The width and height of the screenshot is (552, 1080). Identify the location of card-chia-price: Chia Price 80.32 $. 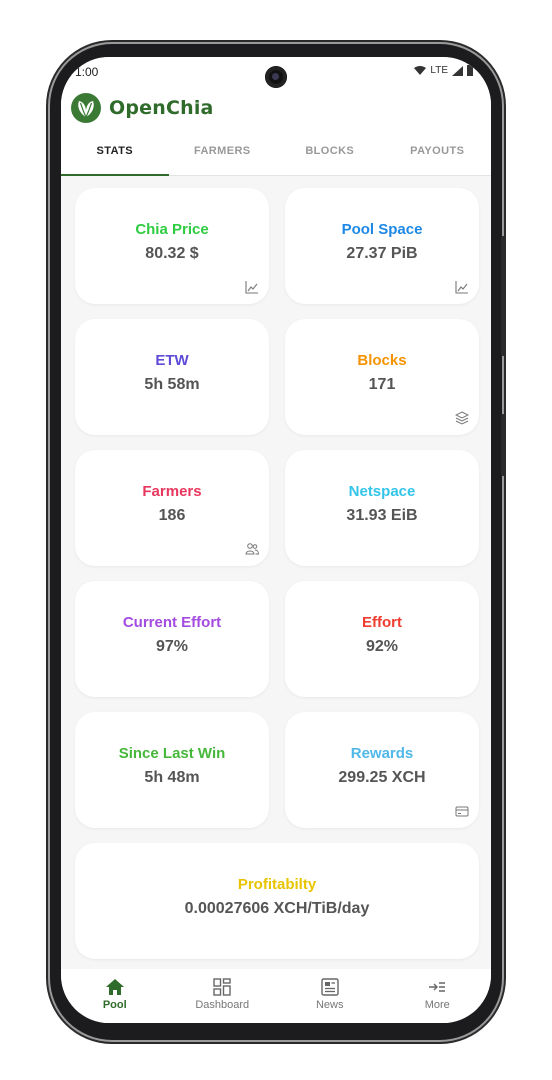
(172, 246).